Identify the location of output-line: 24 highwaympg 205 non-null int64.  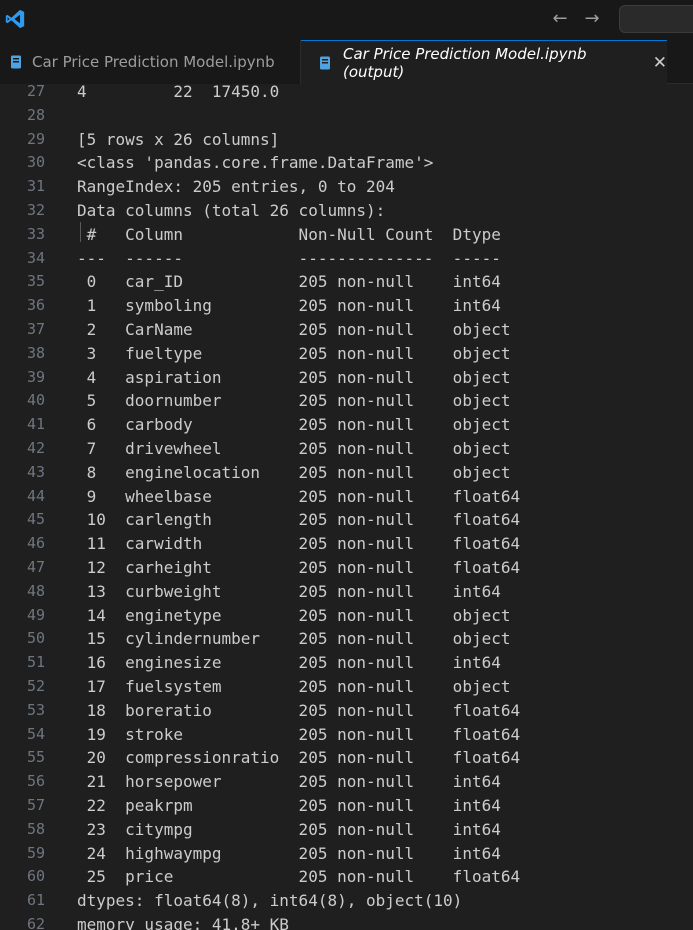
(299, 853).